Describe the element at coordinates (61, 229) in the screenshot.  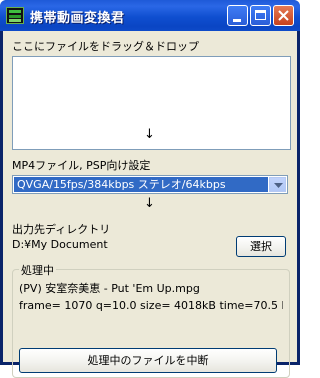
I see `output-dir-label: 出力先ディレクトリ` at that location.